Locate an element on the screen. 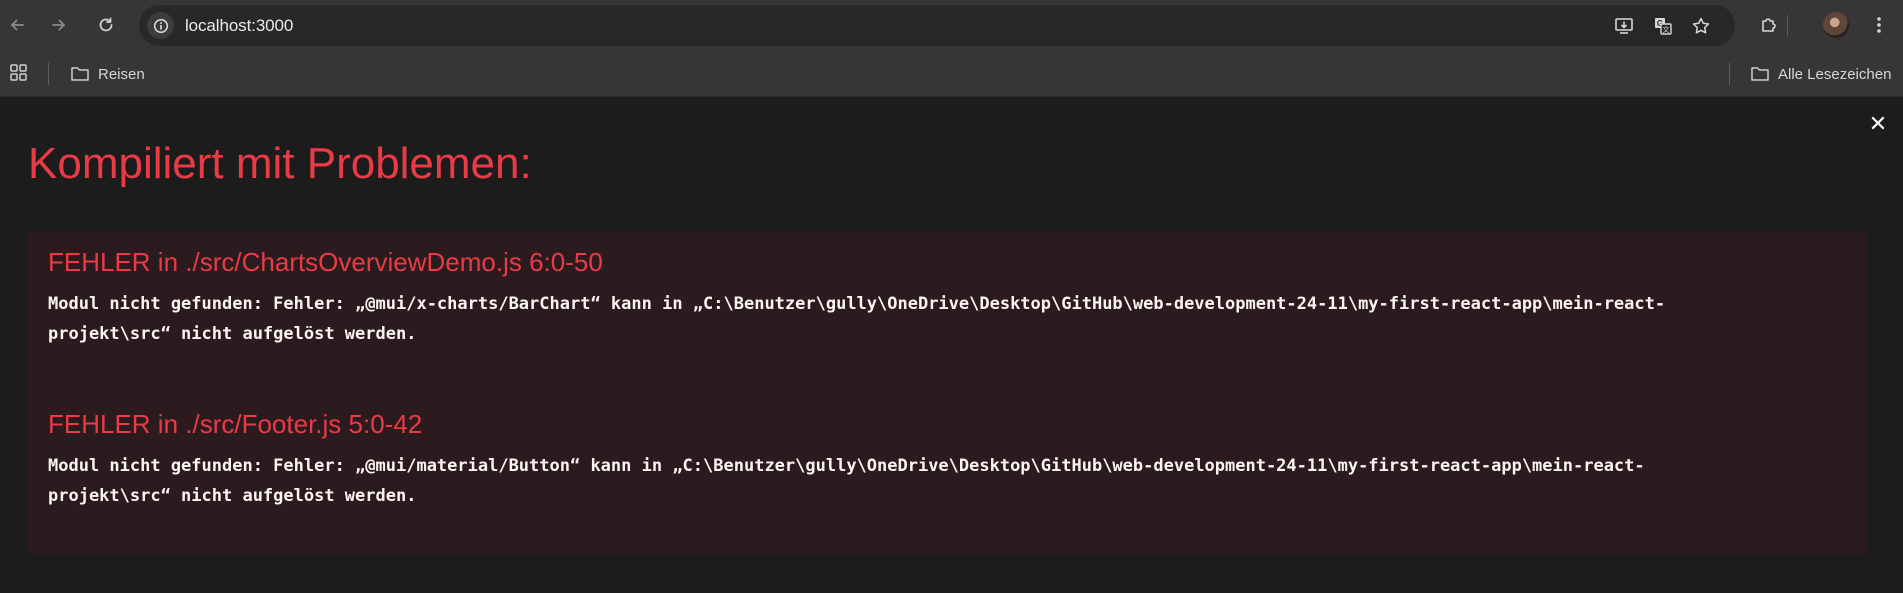 Image resolution: width=1903 pixels, height=593 pixels. apps-grid-icon is located at coordinates (18, 72).